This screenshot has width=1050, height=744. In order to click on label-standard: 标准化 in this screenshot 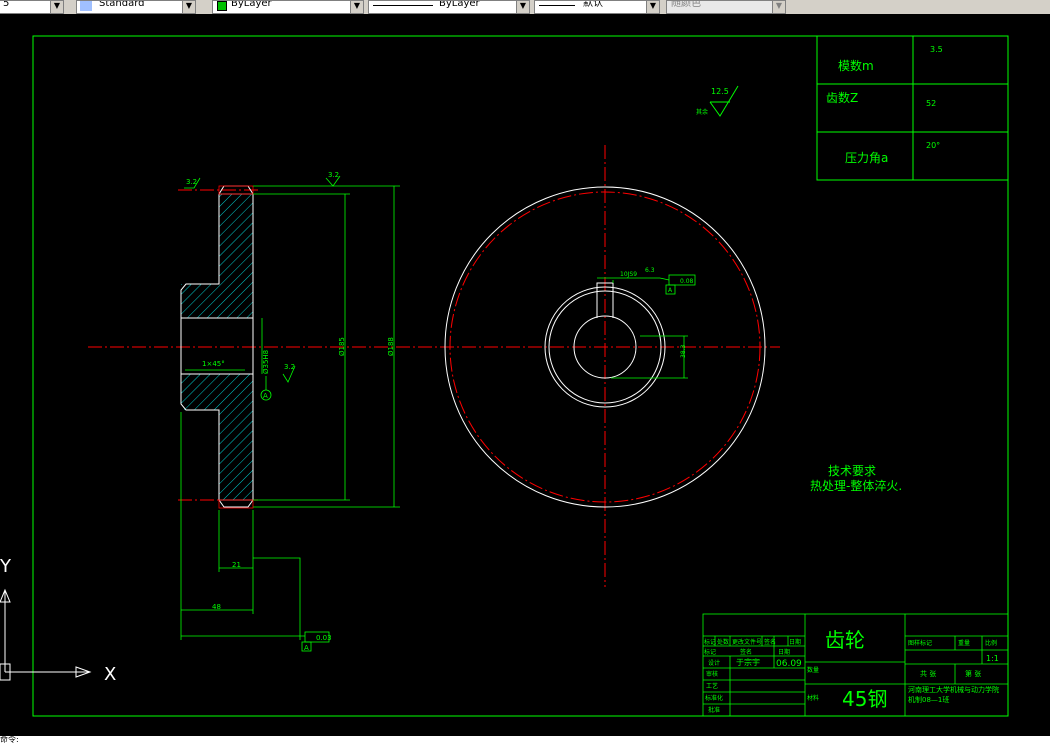, I will do `click(714, 698)`.